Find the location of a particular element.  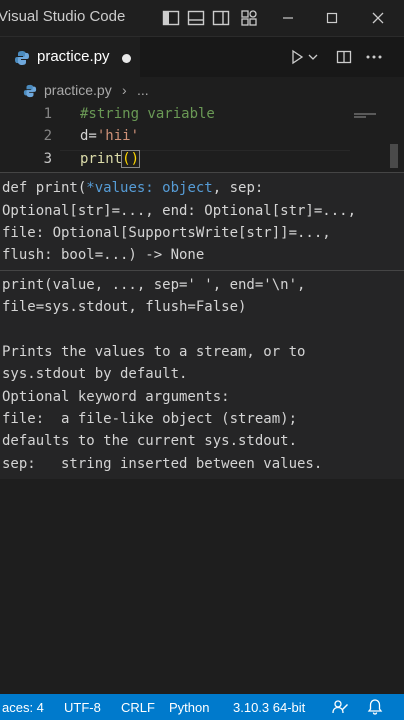

signature-def: def print( is located at coordinates (44, 188).